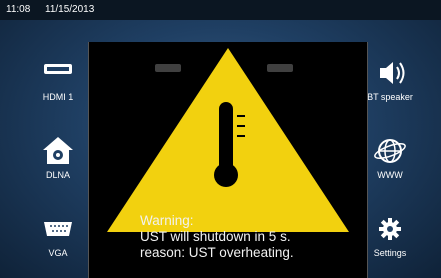 The height and width of the screenshot is (278, 441). What do you see at coordinates (390, 175) in the screenshot?
I see `tile-label: WWW` at bounding box center [390, 175].